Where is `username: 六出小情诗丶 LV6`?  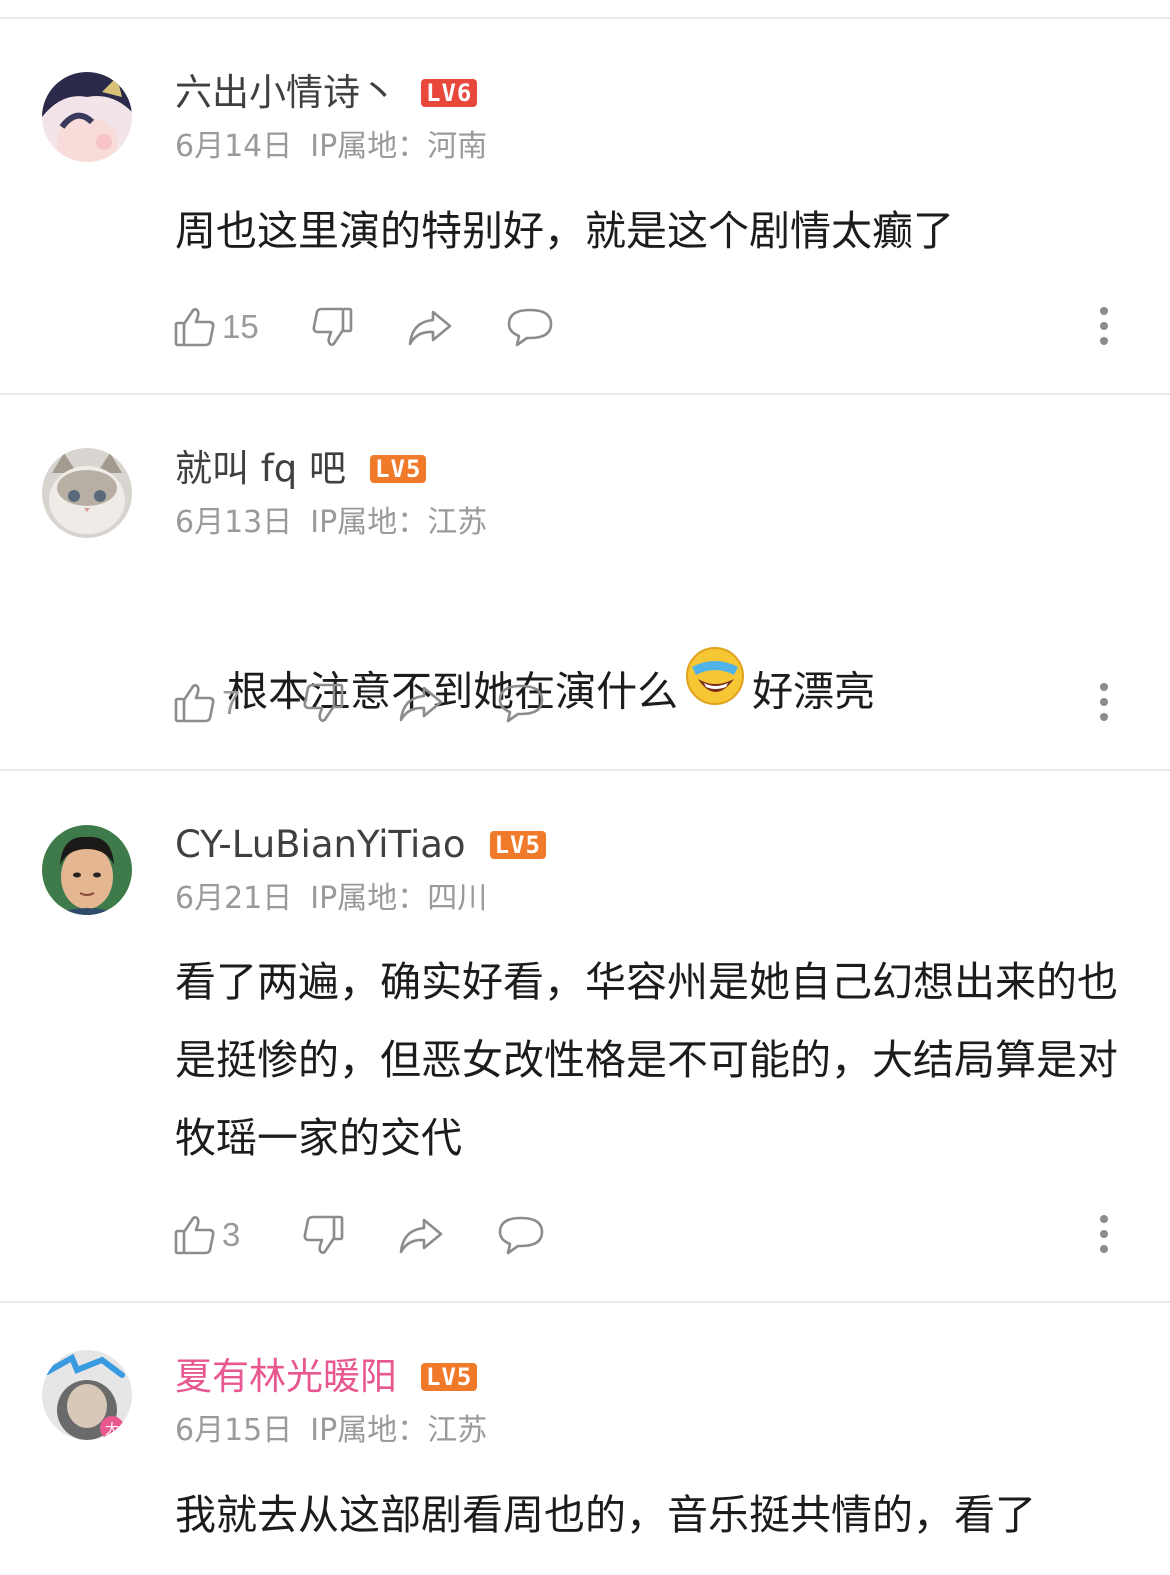
username: 六出小情诗丶 LV6 is located at coordinates (326, 93).